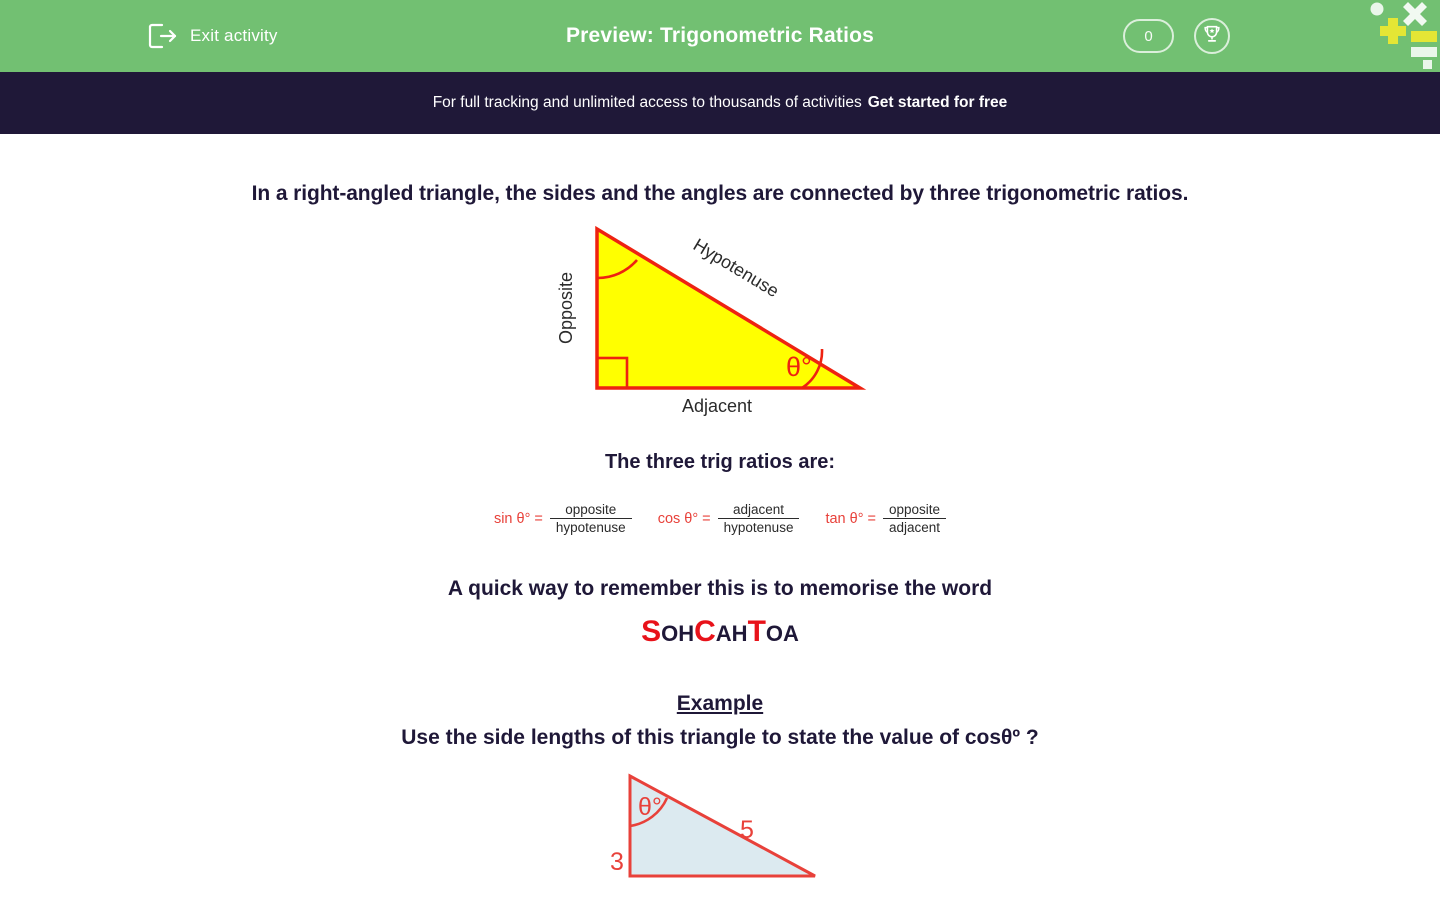 The width and height of the screenshot is (1440, 900). I want to click on ratio-sin-name: sin θ° =, so click(518, 518).